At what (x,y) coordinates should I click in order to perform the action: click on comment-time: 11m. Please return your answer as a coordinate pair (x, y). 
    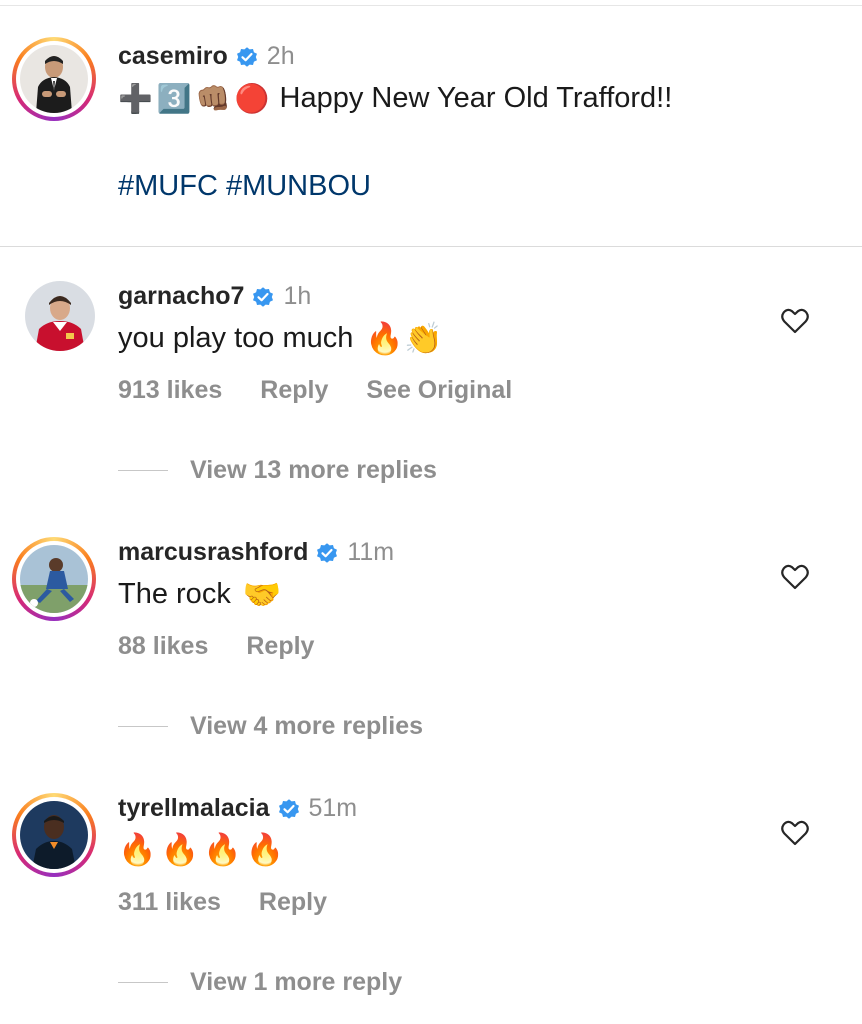
    Looking at the image, I should click on (371, 552).